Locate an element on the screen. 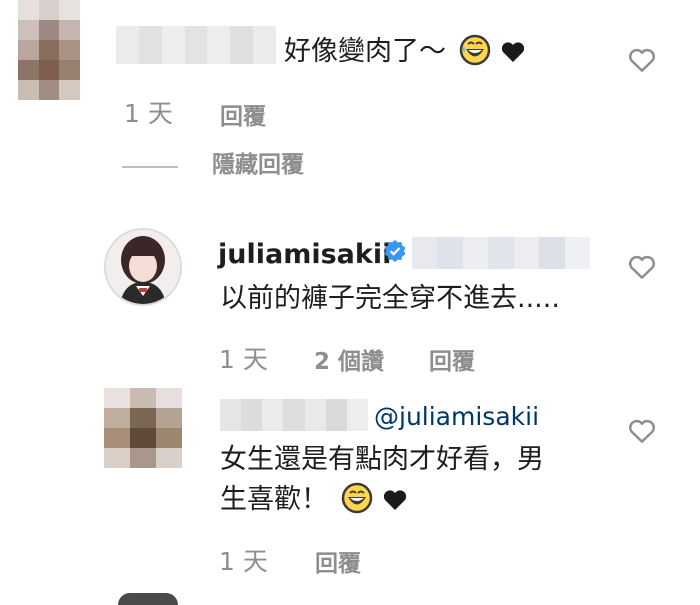 This screenshot has height=605, width=700. hide-replies-button: 隱藏回覆 is located at coordinates (258, 165).